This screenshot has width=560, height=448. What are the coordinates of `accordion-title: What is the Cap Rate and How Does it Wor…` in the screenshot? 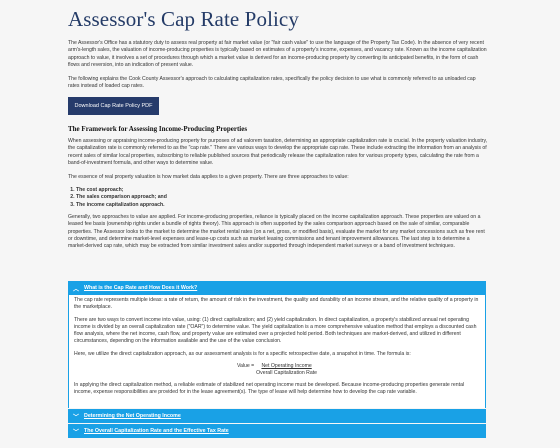 It's located at (141, 288).